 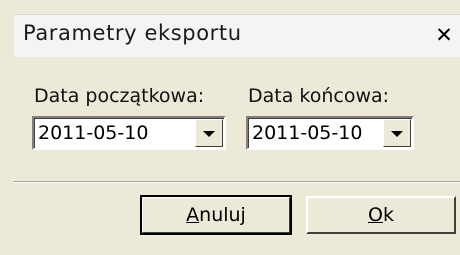 I want to click on end-date-value: 2011-05-10, so click(x=307, y=133).